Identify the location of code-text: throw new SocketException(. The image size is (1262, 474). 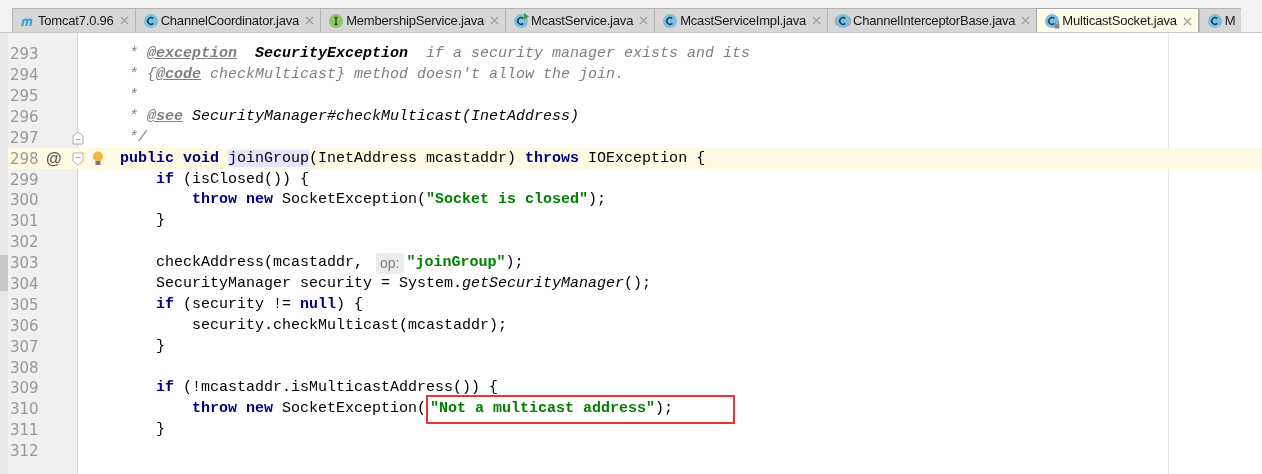
(309, 409).